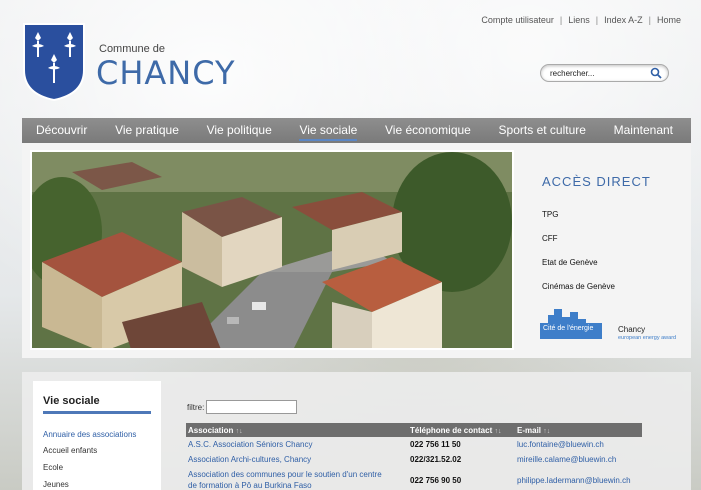  What do you see at coordinates (71, 401) in the screenshot?
I see `sidebar-title: Vie sociale` at bounding box center [71, 401].